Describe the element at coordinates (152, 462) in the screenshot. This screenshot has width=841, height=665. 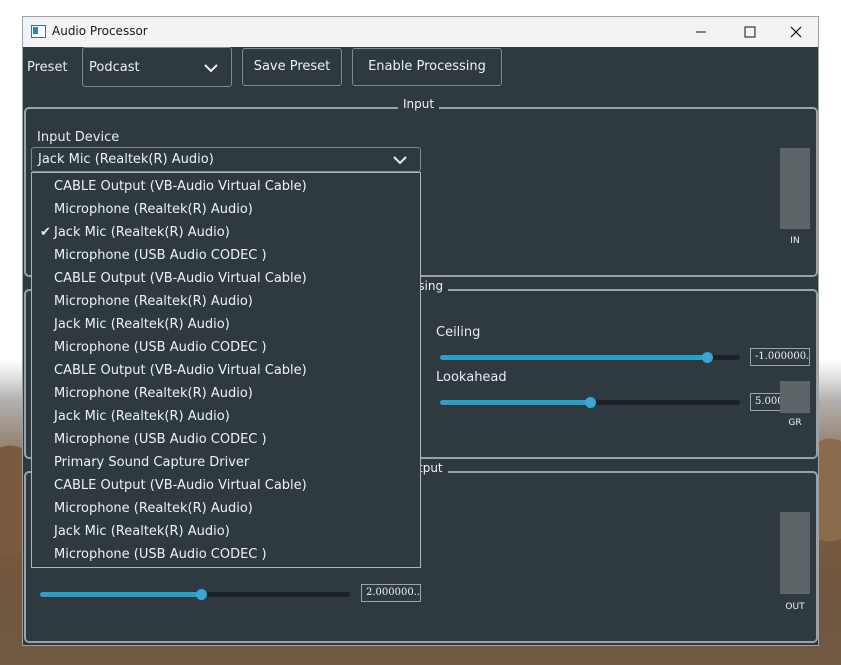
I see `dropdown-option-label: Primary Sound Capture Driver` at that location.